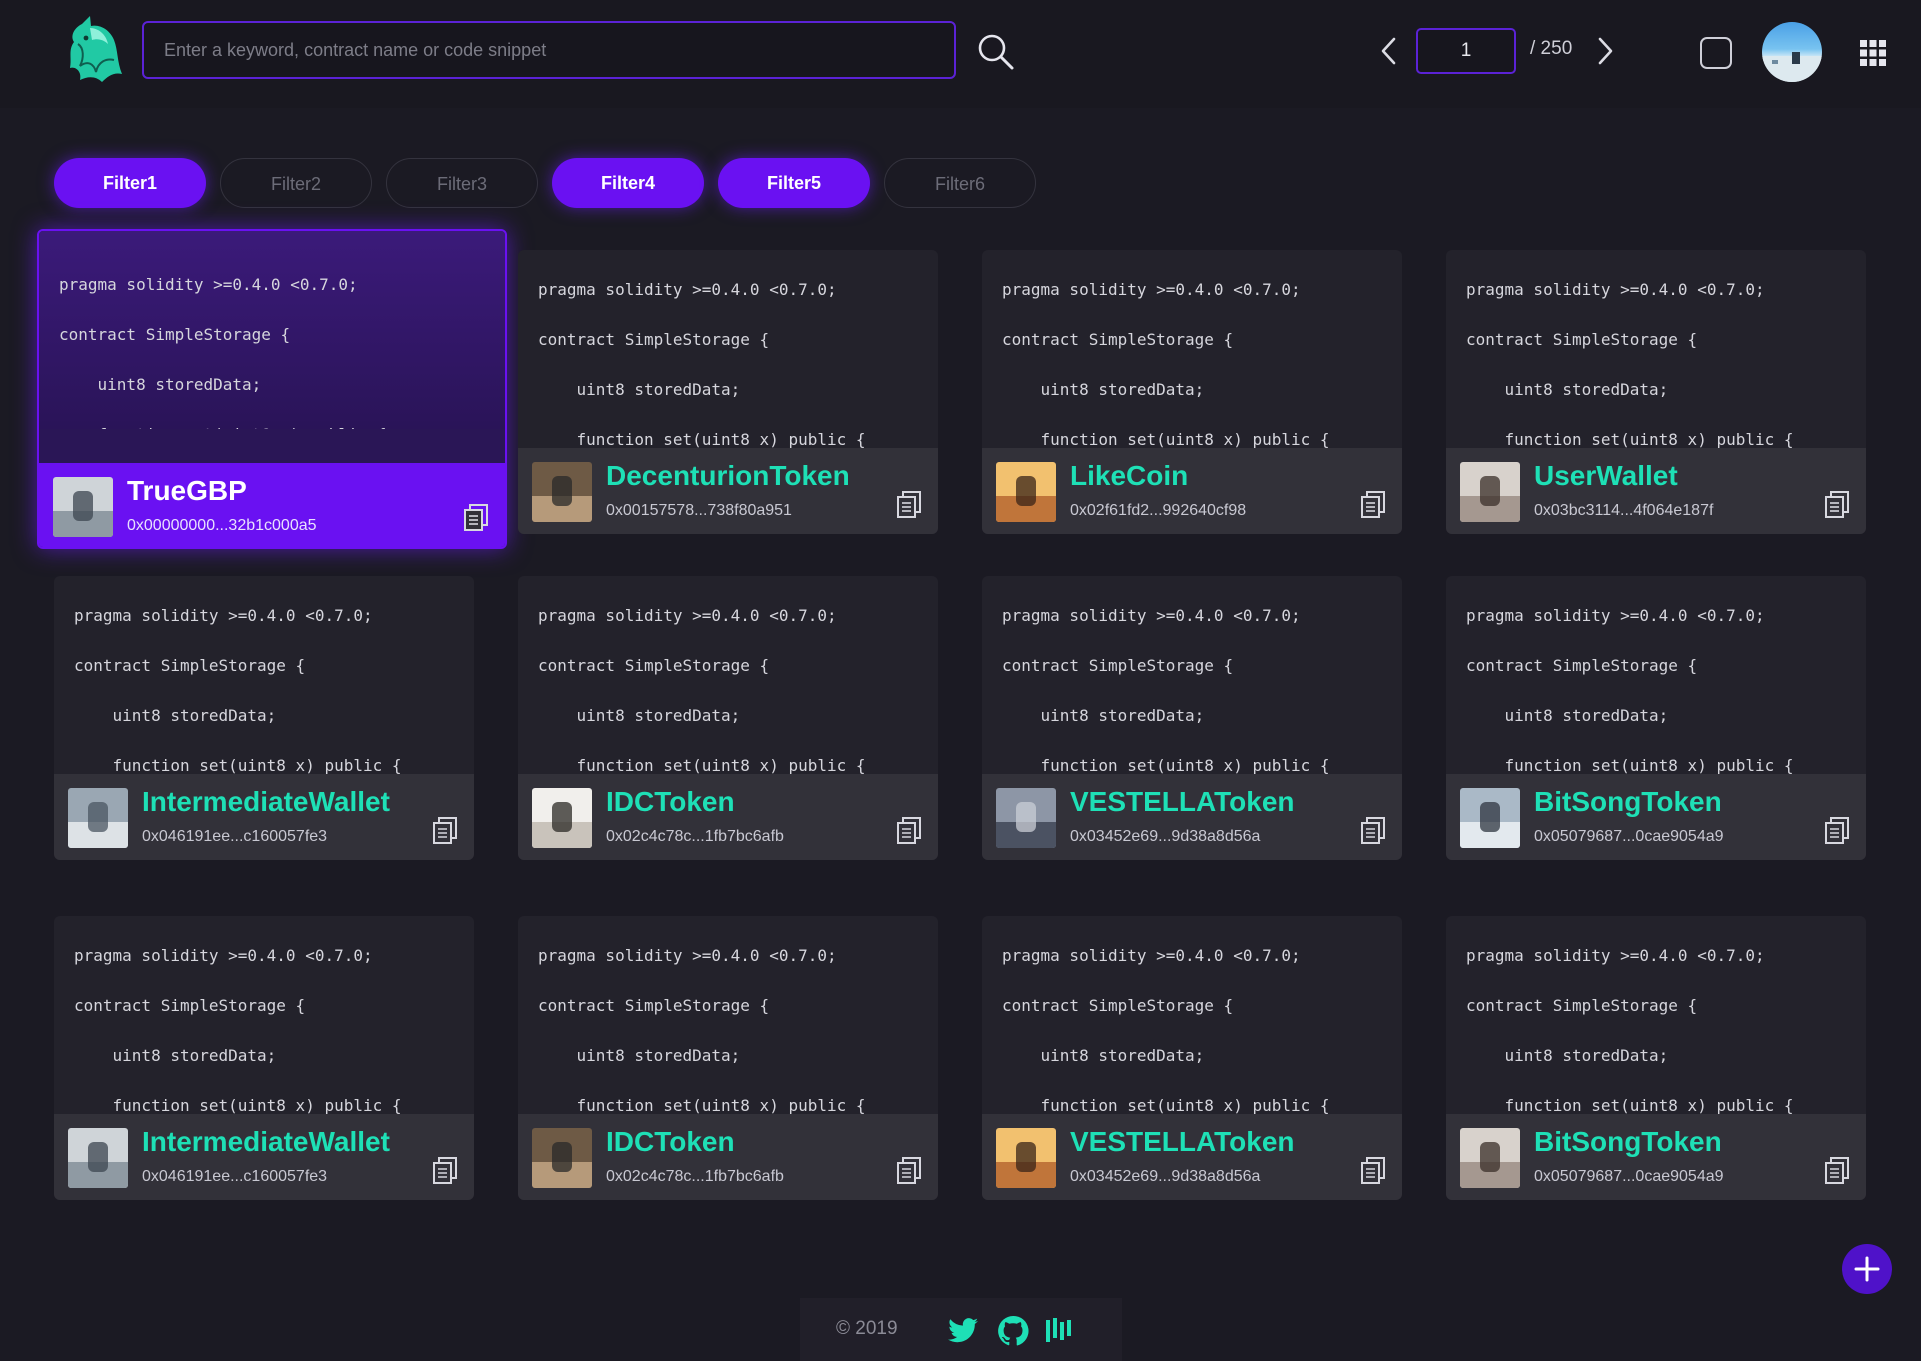  I want to click on search-input, so click(549, 50).